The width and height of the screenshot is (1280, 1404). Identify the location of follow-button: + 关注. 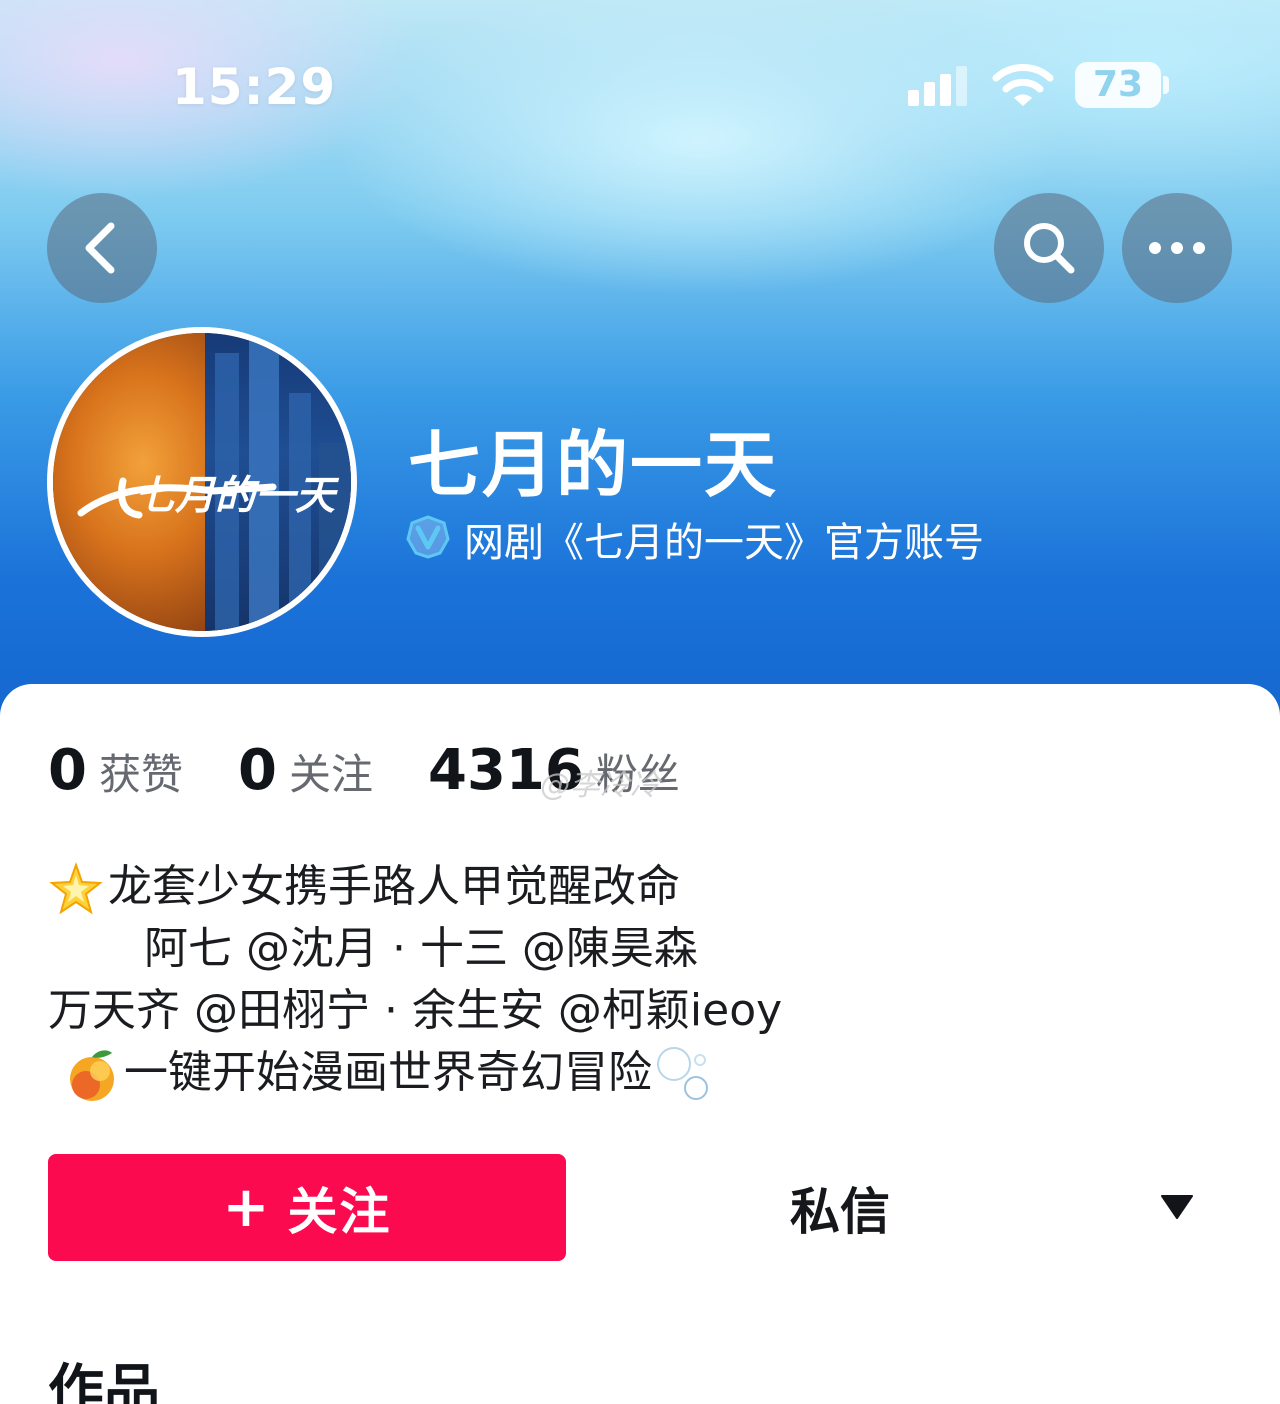
(307, 1207).